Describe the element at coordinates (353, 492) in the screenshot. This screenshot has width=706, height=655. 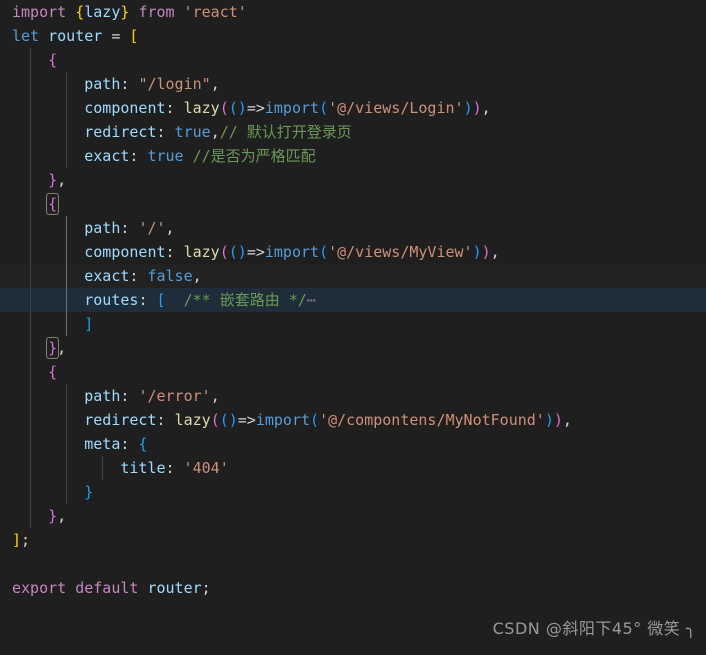
I see `code-line: }` at that location.